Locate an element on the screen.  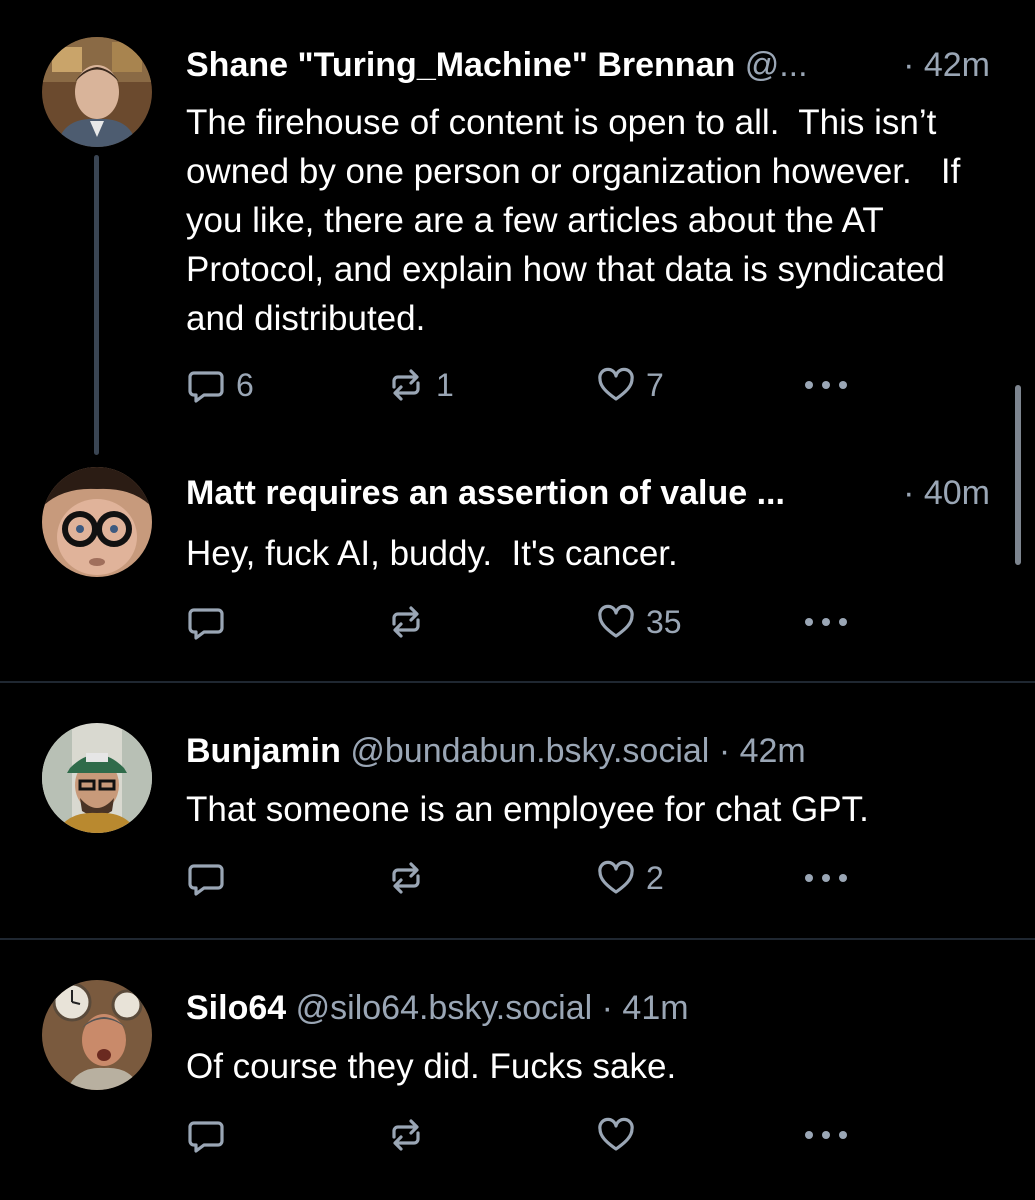
like-button: 7 is located at coordinates (630, 385).